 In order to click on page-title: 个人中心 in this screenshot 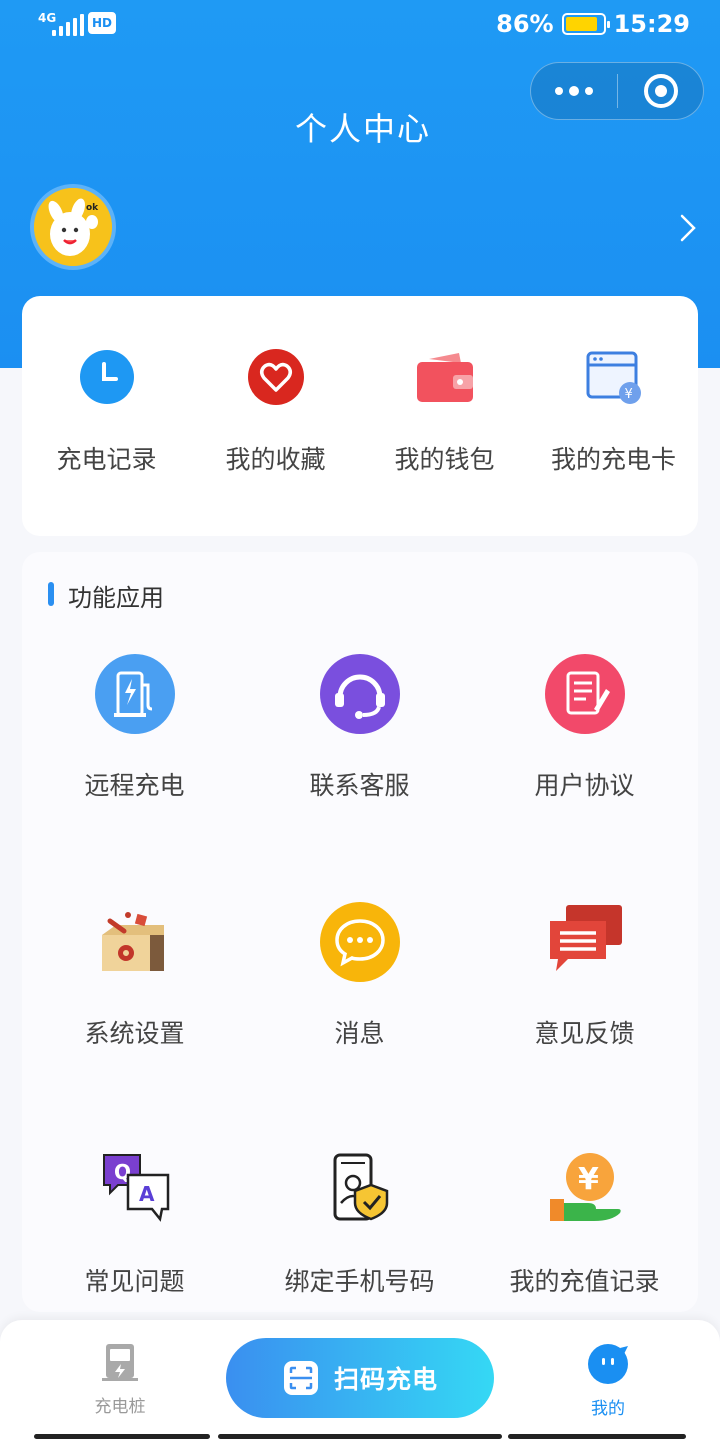, I will do `click(362, 129)`.